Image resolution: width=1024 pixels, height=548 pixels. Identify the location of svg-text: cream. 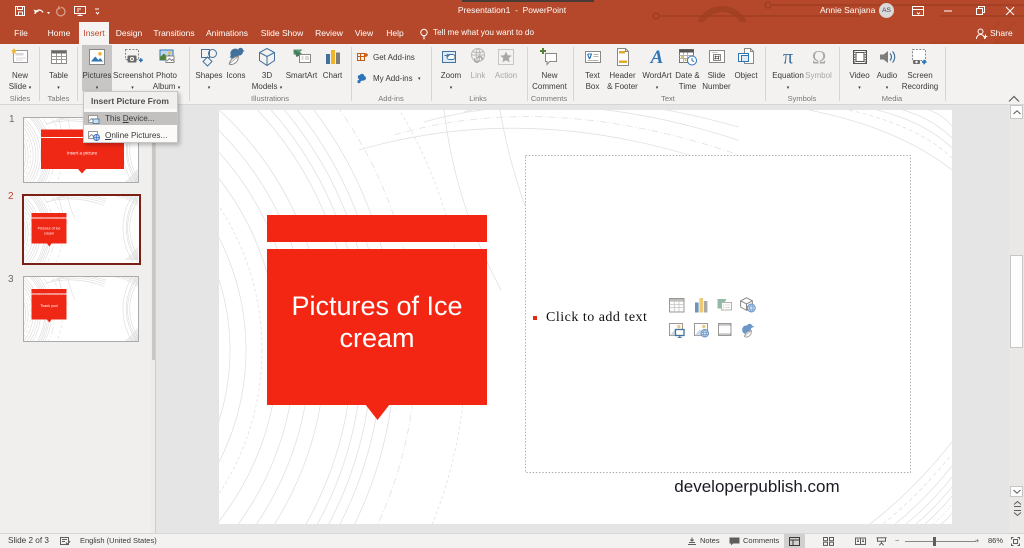
(49, 234).